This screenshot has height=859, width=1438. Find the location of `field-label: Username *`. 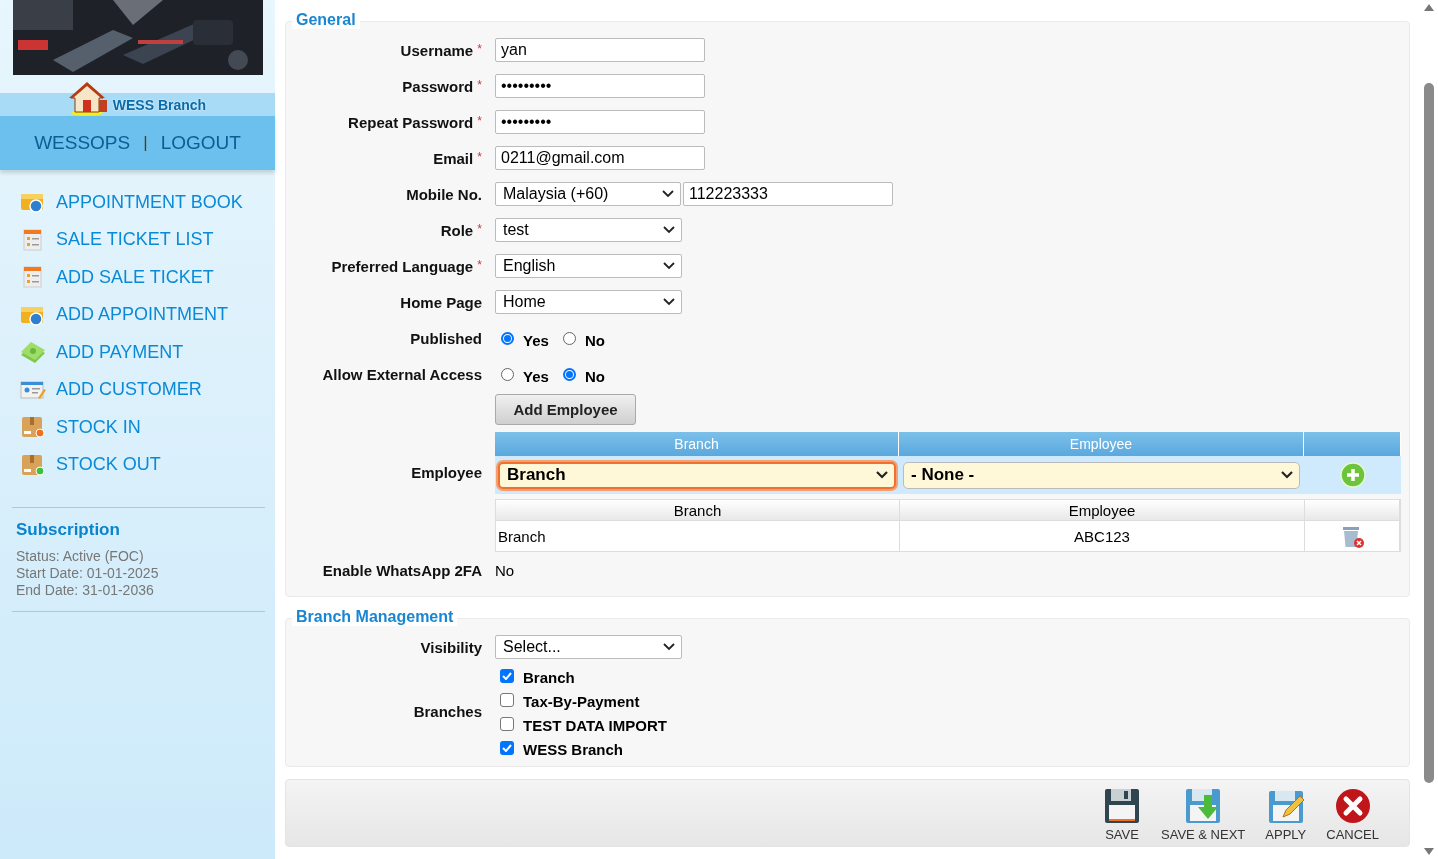

field-label: Username * is located at coordinates (440, 50).